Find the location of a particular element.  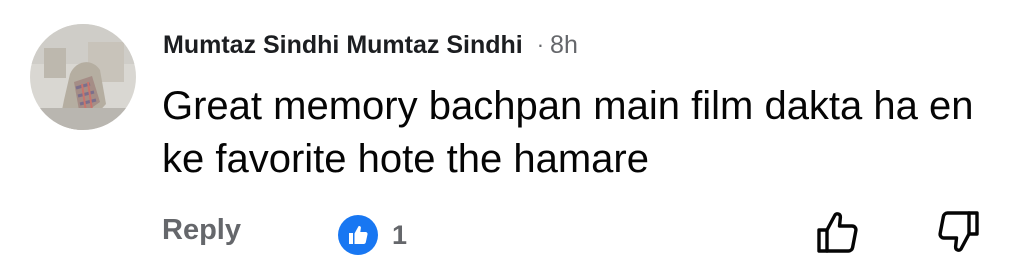

reaction-summary: 1 is located at coordinates (372, 235).